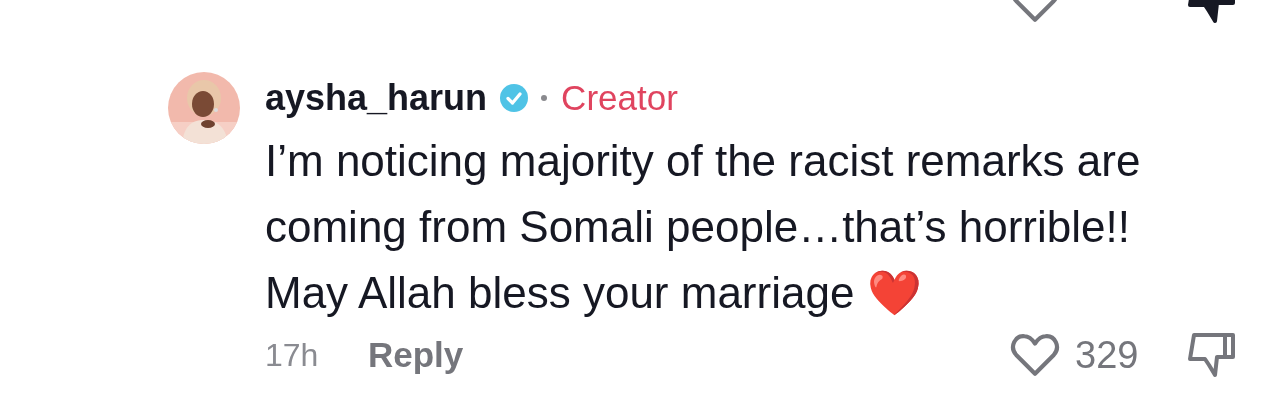  I want to click on separator-dot-icon, so click(544, 98).